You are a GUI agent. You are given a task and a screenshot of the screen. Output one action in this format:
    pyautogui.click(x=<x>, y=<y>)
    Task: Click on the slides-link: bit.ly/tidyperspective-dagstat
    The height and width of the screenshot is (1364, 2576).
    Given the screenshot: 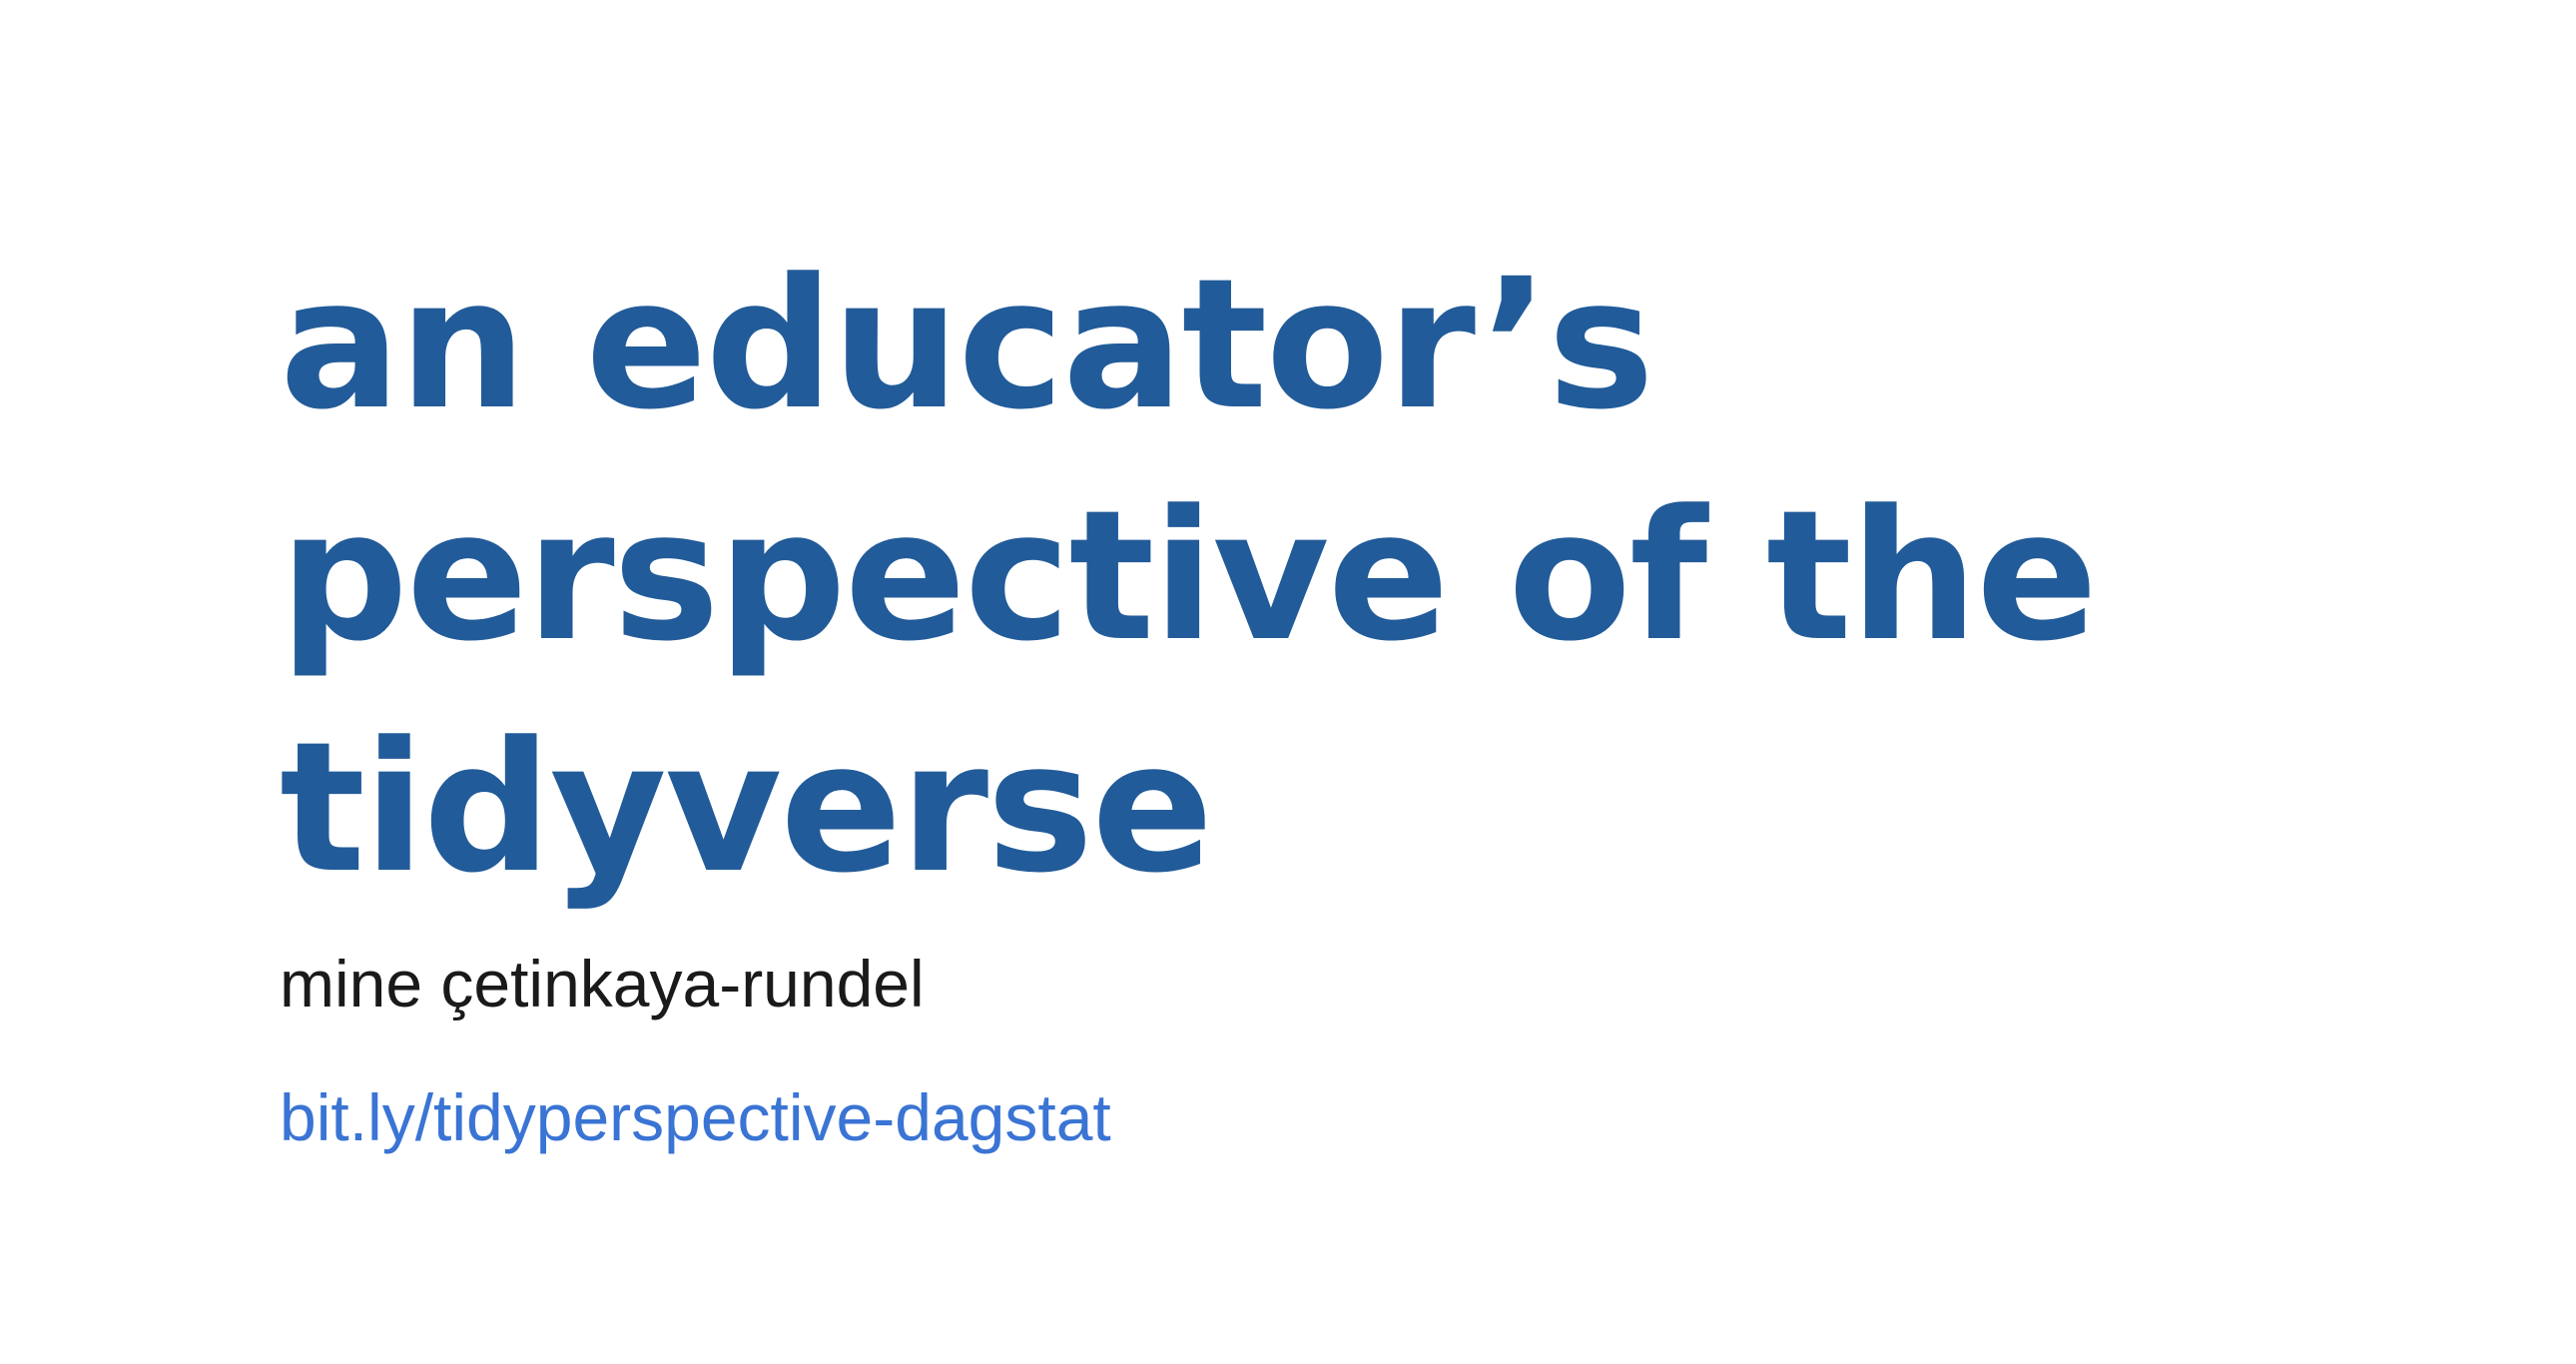 What is the action you would take?
    pyautogui.click(x=695, y=1117)
    